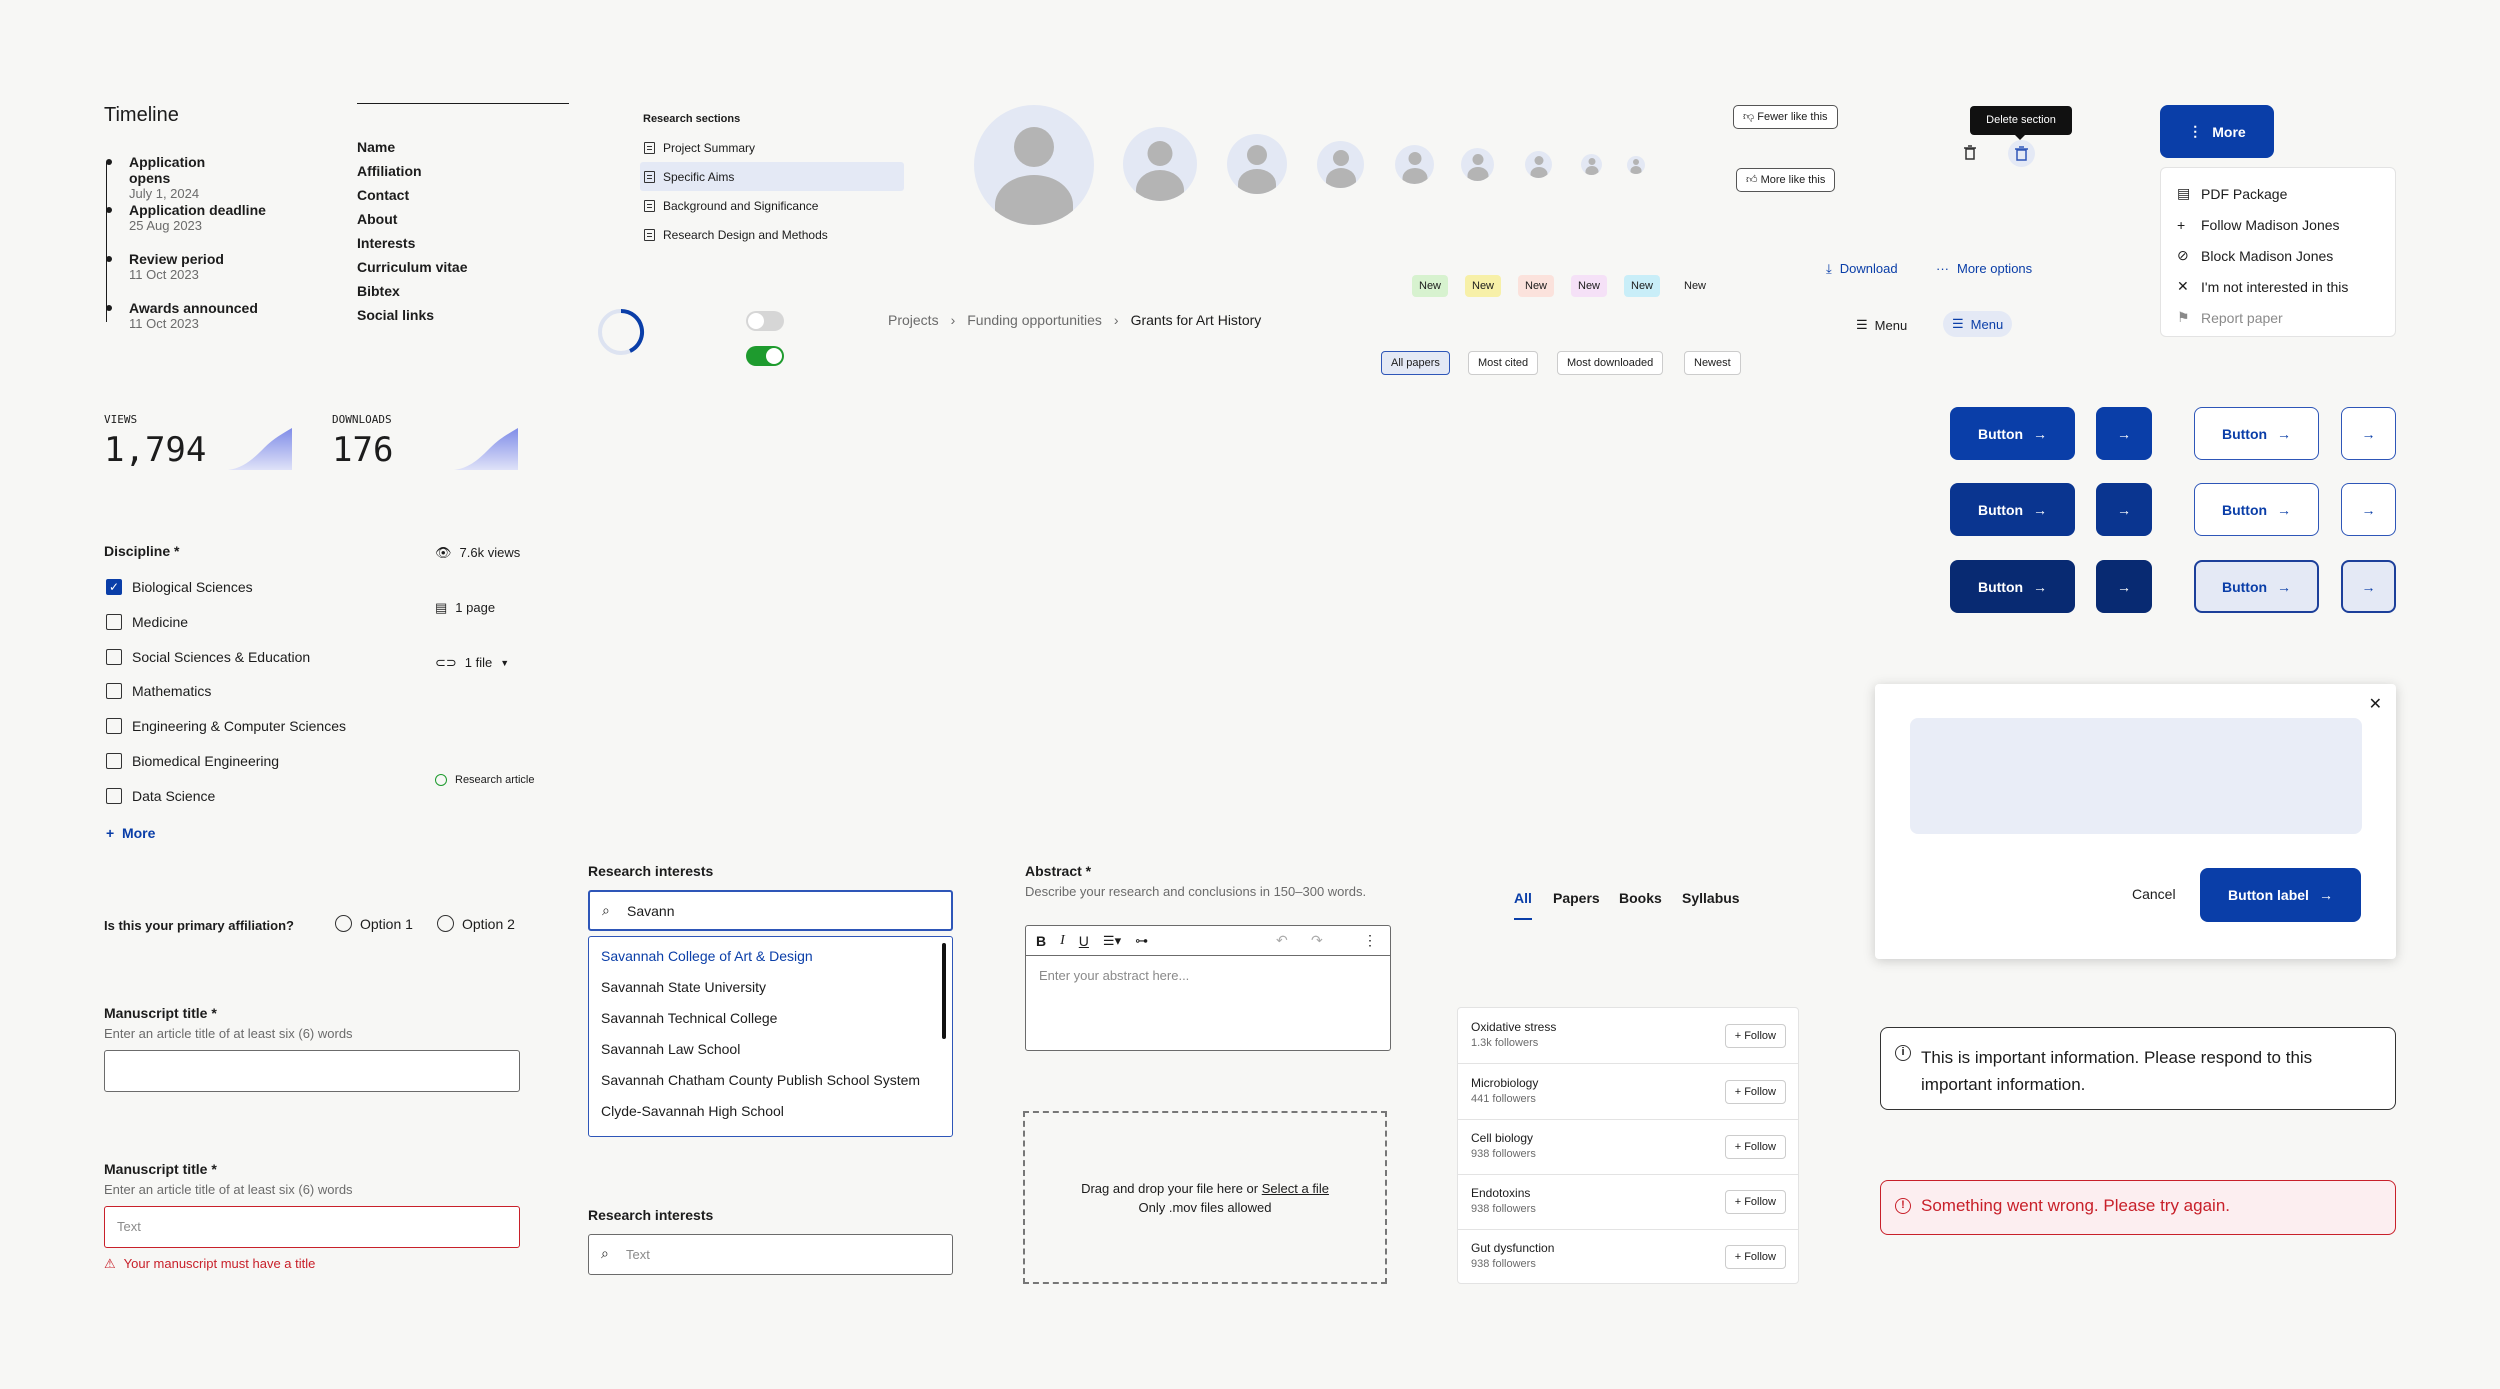  What do you see at coordinates (2021, 153) in the screenshot?
I see `trash-icon-active` at bounding box center [2021, 153].